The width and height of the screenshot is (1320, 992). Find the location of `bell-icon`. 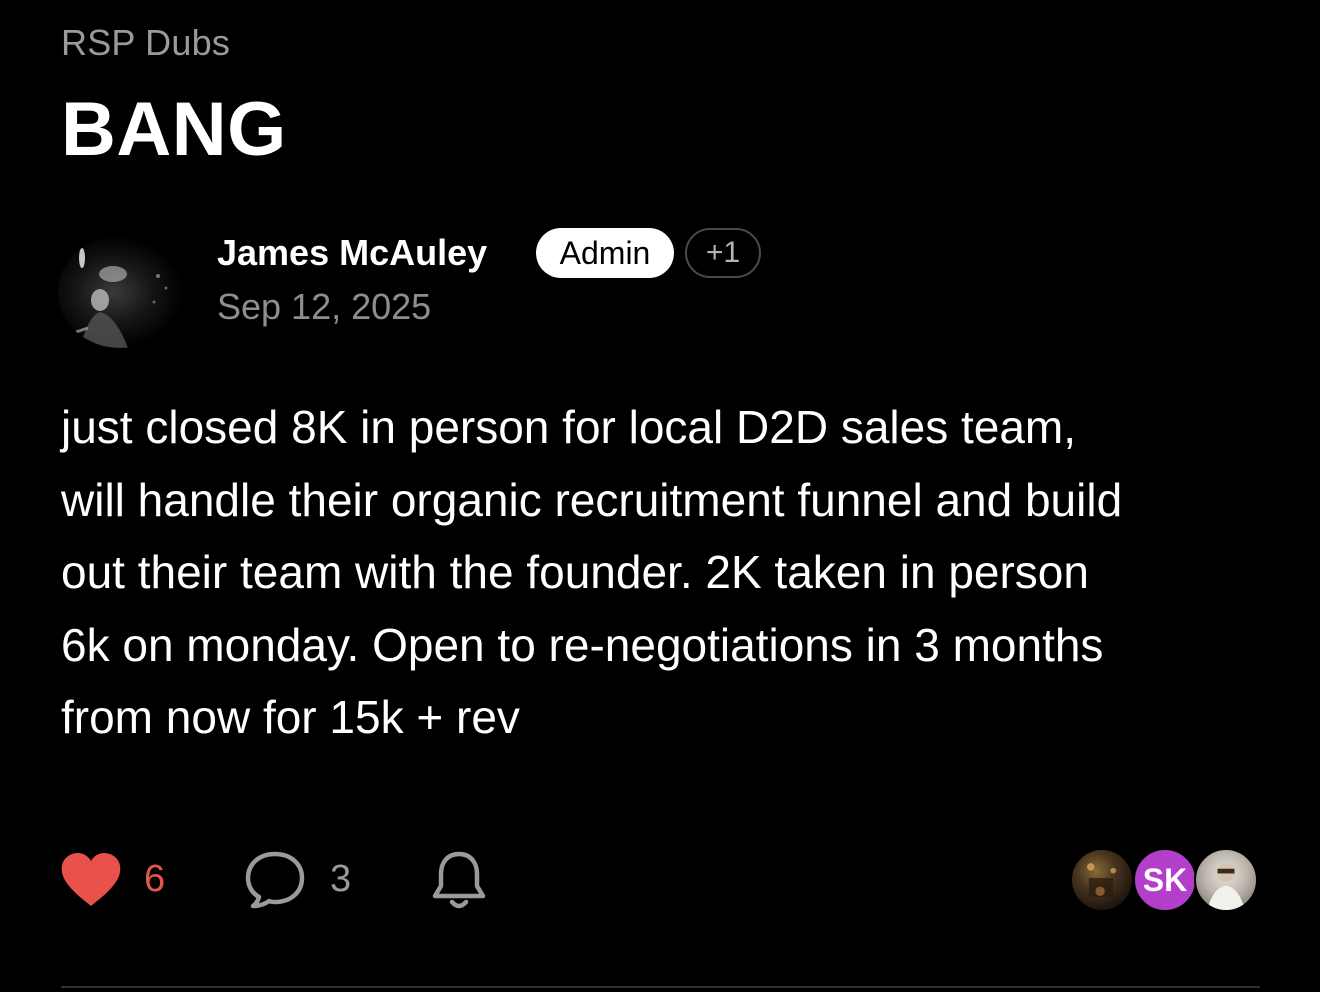

bell-icon is located at coordinates (459, 880).